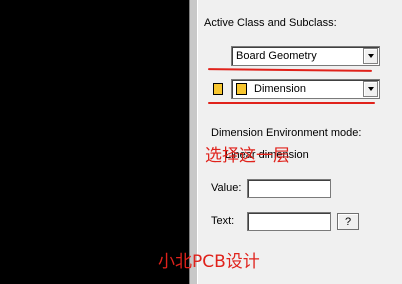 The image size is (402, 284). I want to click on class-dropdown-value: Board Geometry, so click(276, 56).